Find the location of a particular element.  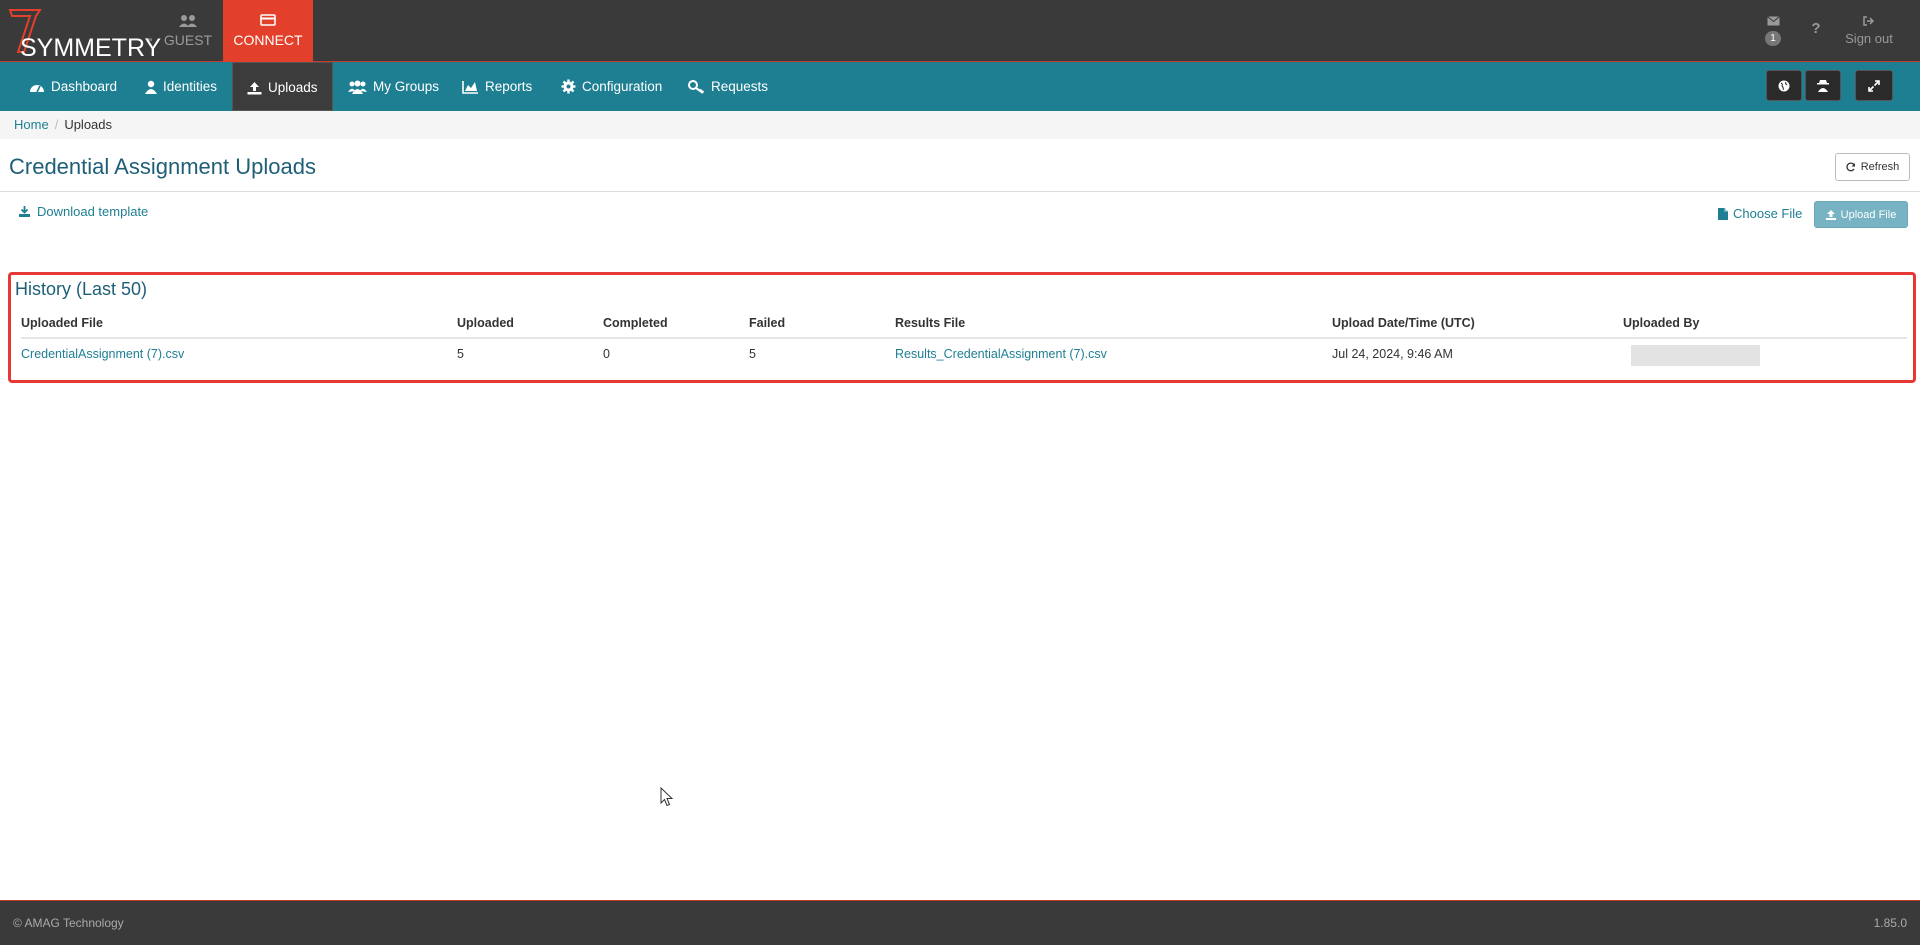

upload-datetime: Jul 24, 2024, 9:46 AM is located at coordinates (1392, 354).